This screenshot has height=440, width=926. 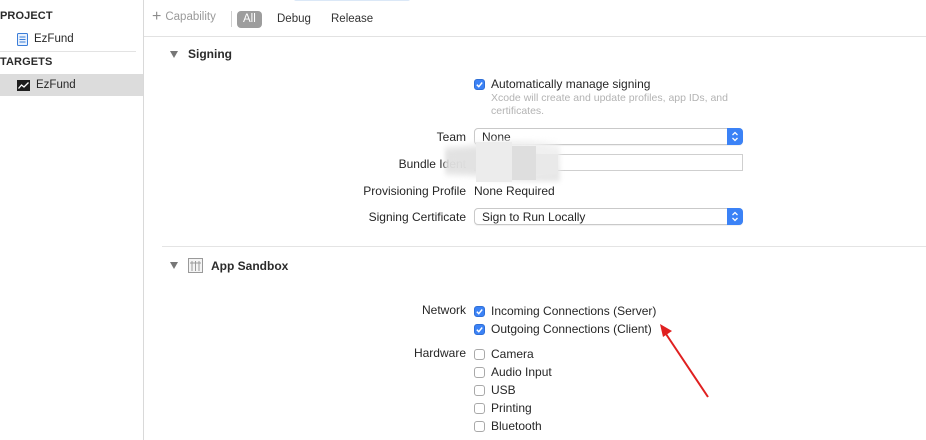 What do you see at coordinates (574, 311) in the screenshot?
I see `checkbox-label: Incoming Connections (Server)` at bounding box center [574, 311].